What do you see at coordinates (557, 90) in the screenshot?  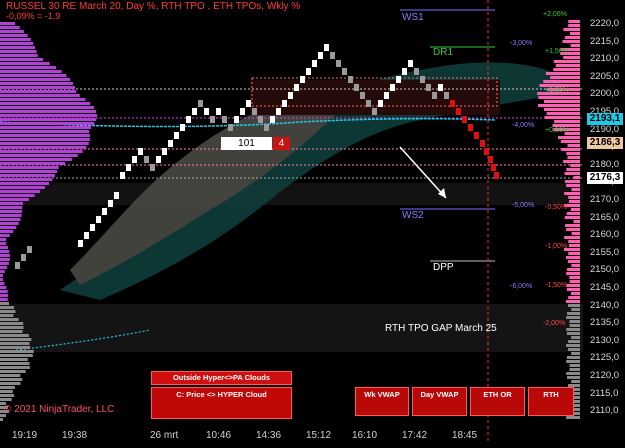 I see `pct-p100: +1,00%` at bounding box center [557, 90].